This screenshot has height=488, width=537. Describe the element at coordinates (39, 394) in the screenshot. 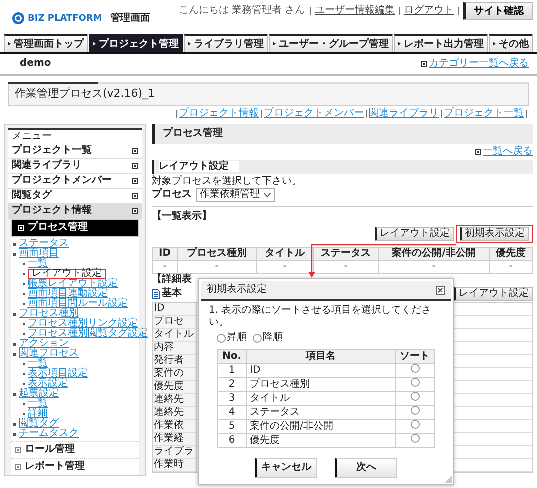

I see `menu-link: 起票設定` at that location.